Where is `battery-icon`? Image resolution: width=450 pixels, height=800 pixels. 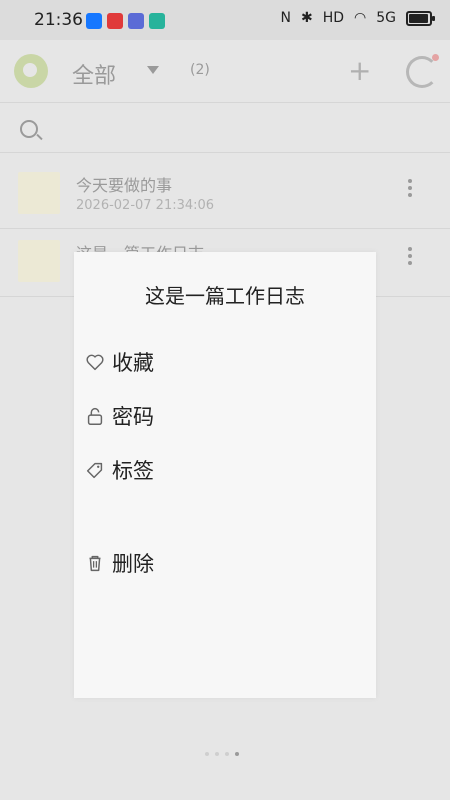
battery-icon is located at coordinates (420, 18).